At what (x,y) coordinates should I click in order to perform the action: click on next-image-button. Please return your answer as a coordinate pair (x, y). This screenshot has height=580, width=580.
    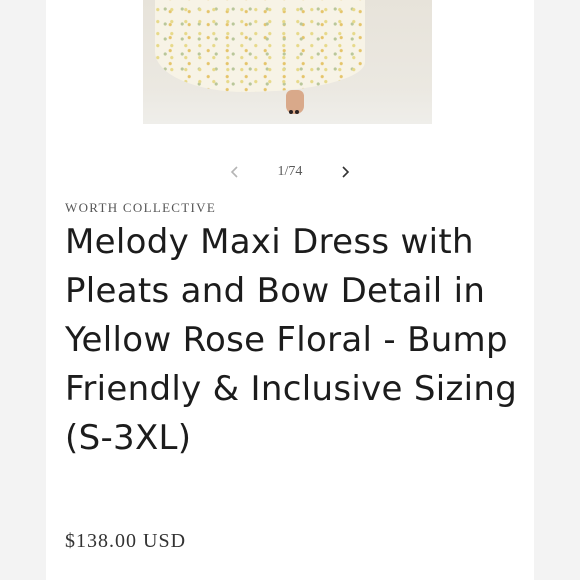
    Looking at the image, I should click on (345, 174).